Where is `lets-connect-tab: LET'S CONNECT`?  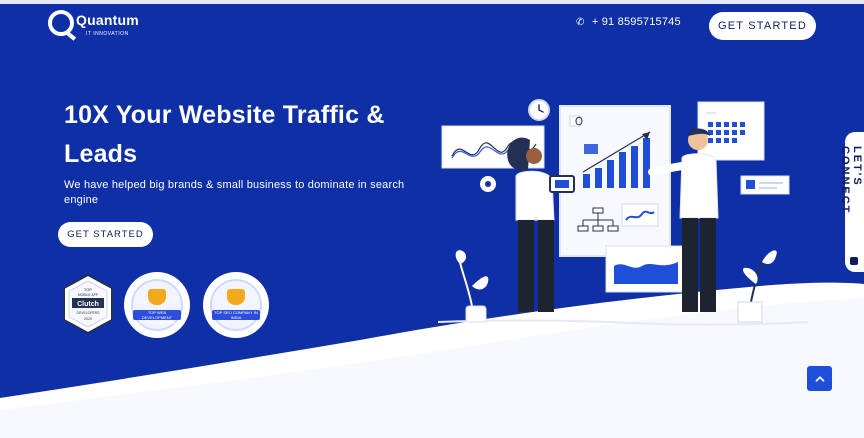 lets-connect-tab: LET'S CONNECT is located at coordinates (851, 202).